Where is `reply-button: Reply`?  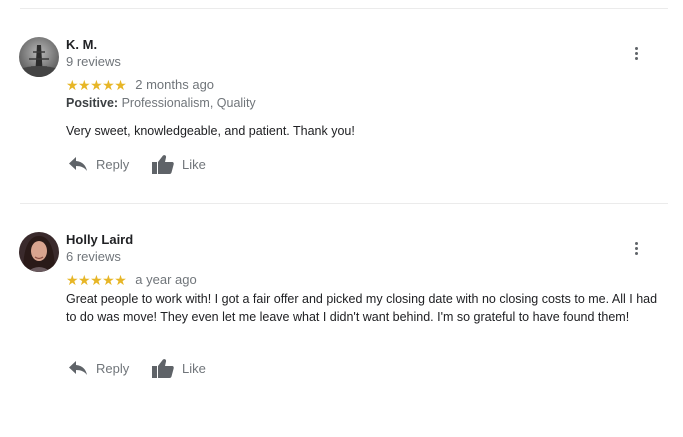 reply-button: Reply is located at coordinates (98, 368).